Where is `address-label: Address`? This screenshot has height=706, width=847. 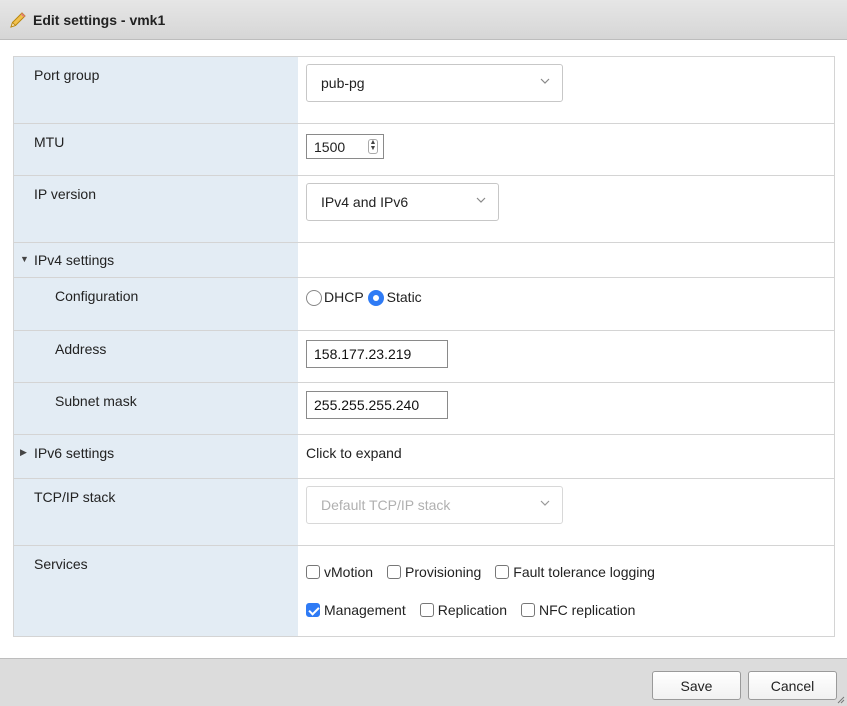
address-label: Address is located at coordinates (156, 356).